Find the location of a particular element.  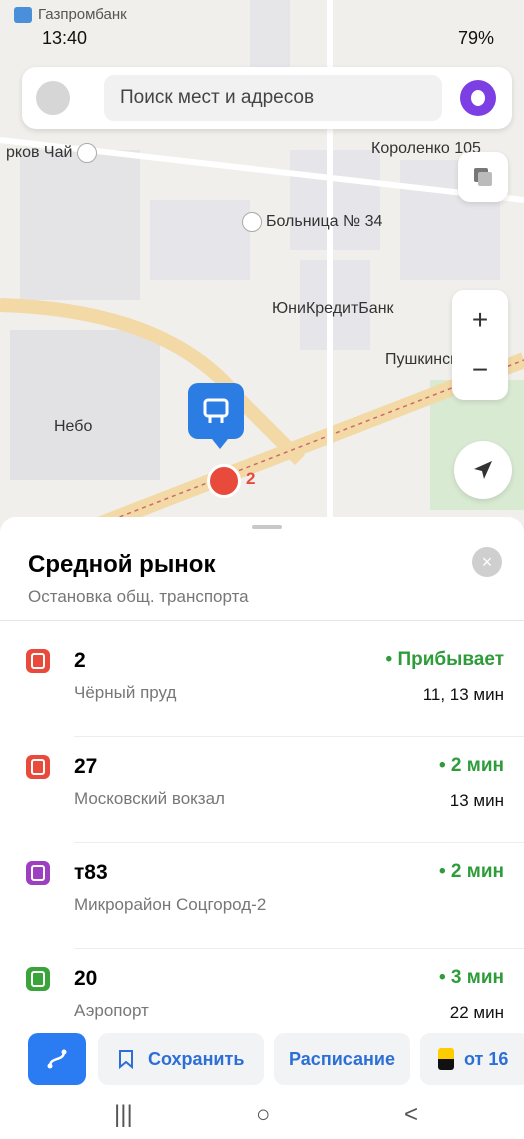

recents-button: ||| is located at coordinates (123, 1115).